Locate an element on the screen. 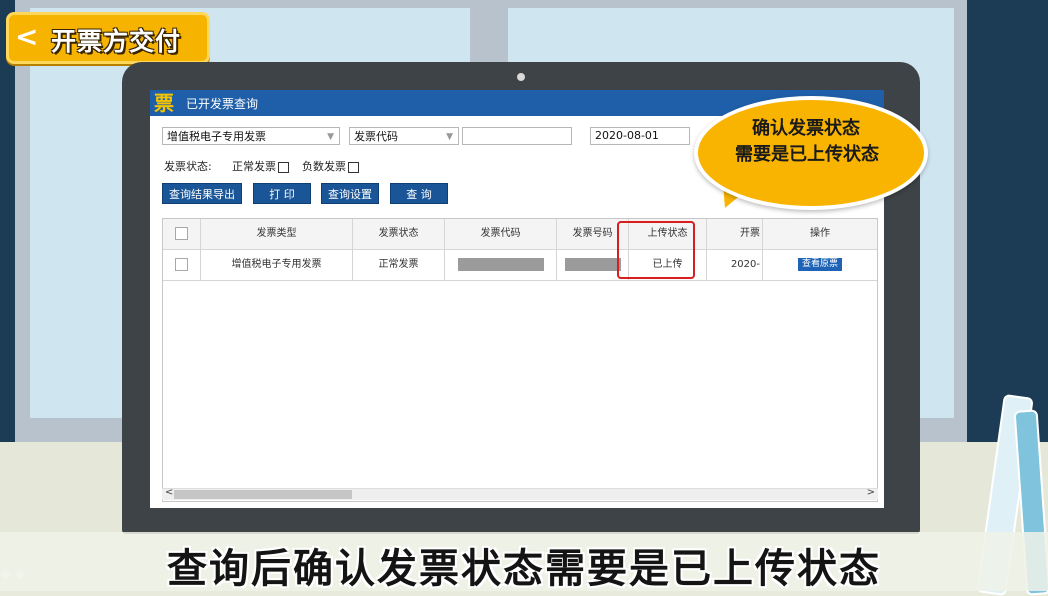  redacted-invoice-number is located at coordinates (592, 264).